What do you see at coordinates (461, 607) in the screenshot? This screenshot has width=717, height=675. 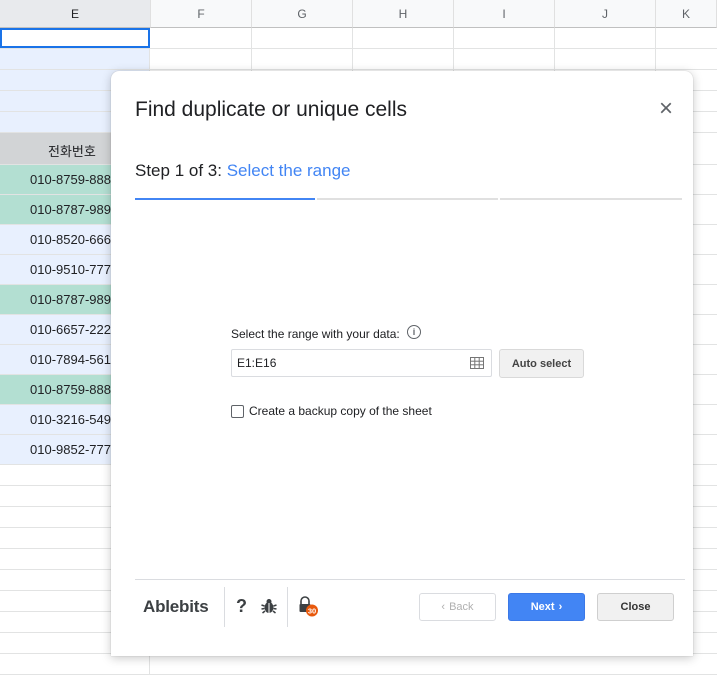 I see `back-button-label: Back` at bounding box center [461, 607].